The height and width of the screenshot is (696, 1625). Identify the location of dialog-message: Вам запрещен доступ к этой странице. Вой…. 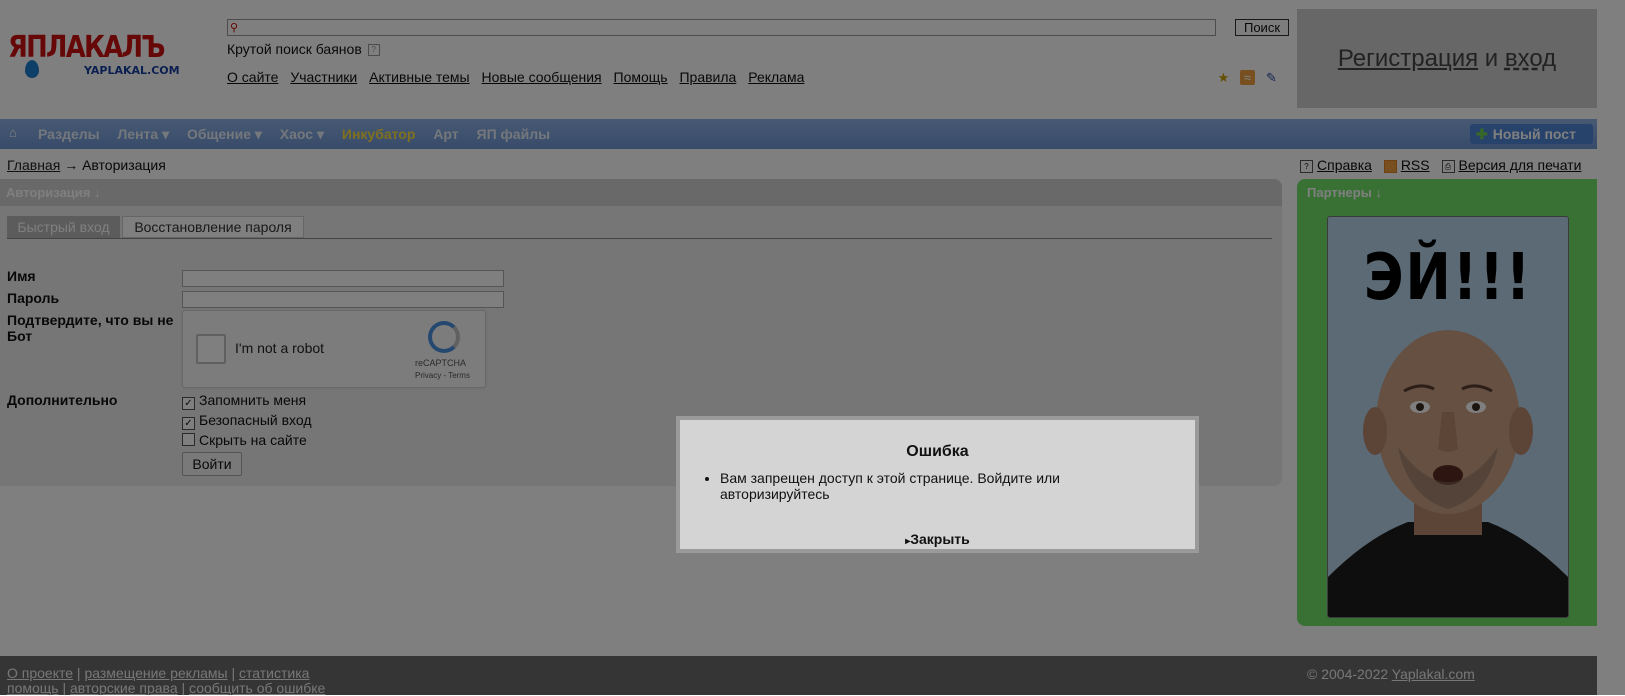
(930, 486).